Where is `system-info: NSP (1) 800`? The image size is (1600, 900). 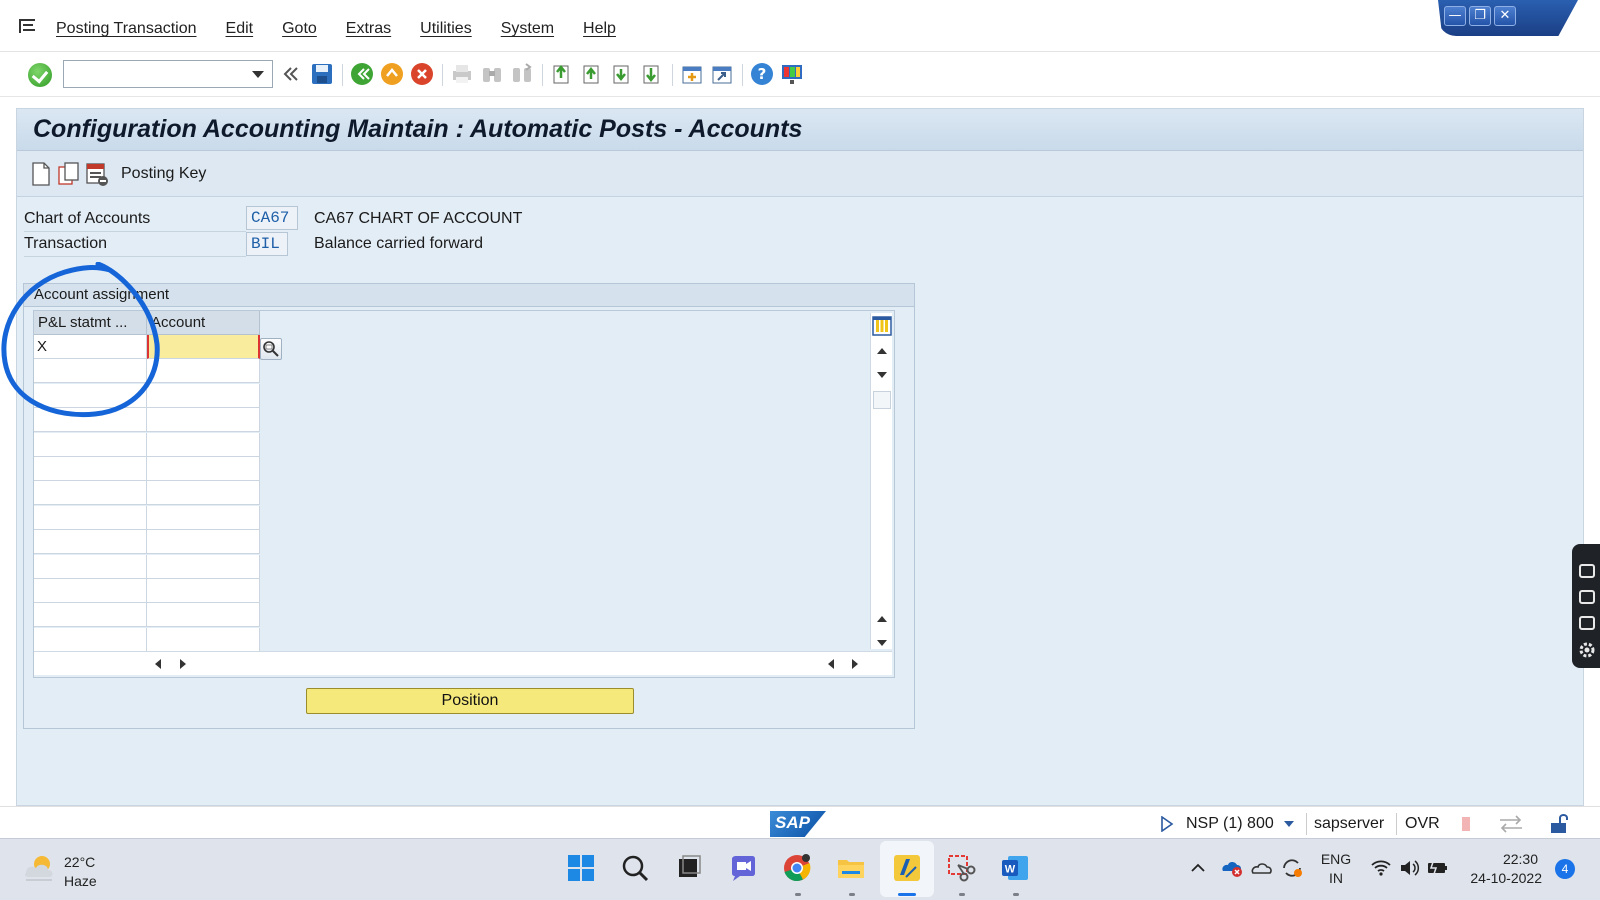
system-info: NSP (1) 800 is located at coordinates (1230, 824).